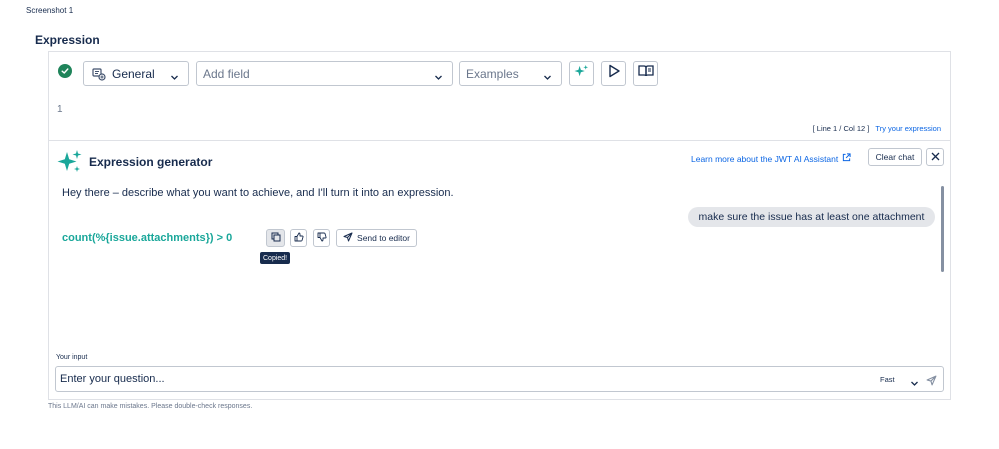  Describe the element at coordinates (841, 128) in the screenshot. I see `cursor-position: [ Line 1 / Col 12 ]` at that location.